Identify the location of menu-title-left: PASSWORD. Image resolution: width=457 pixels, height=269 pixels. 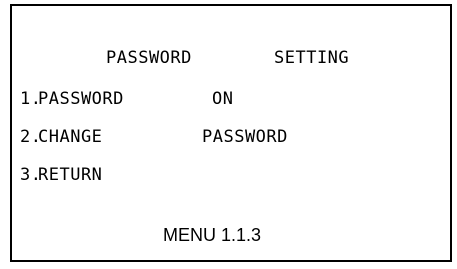
(149, 58).